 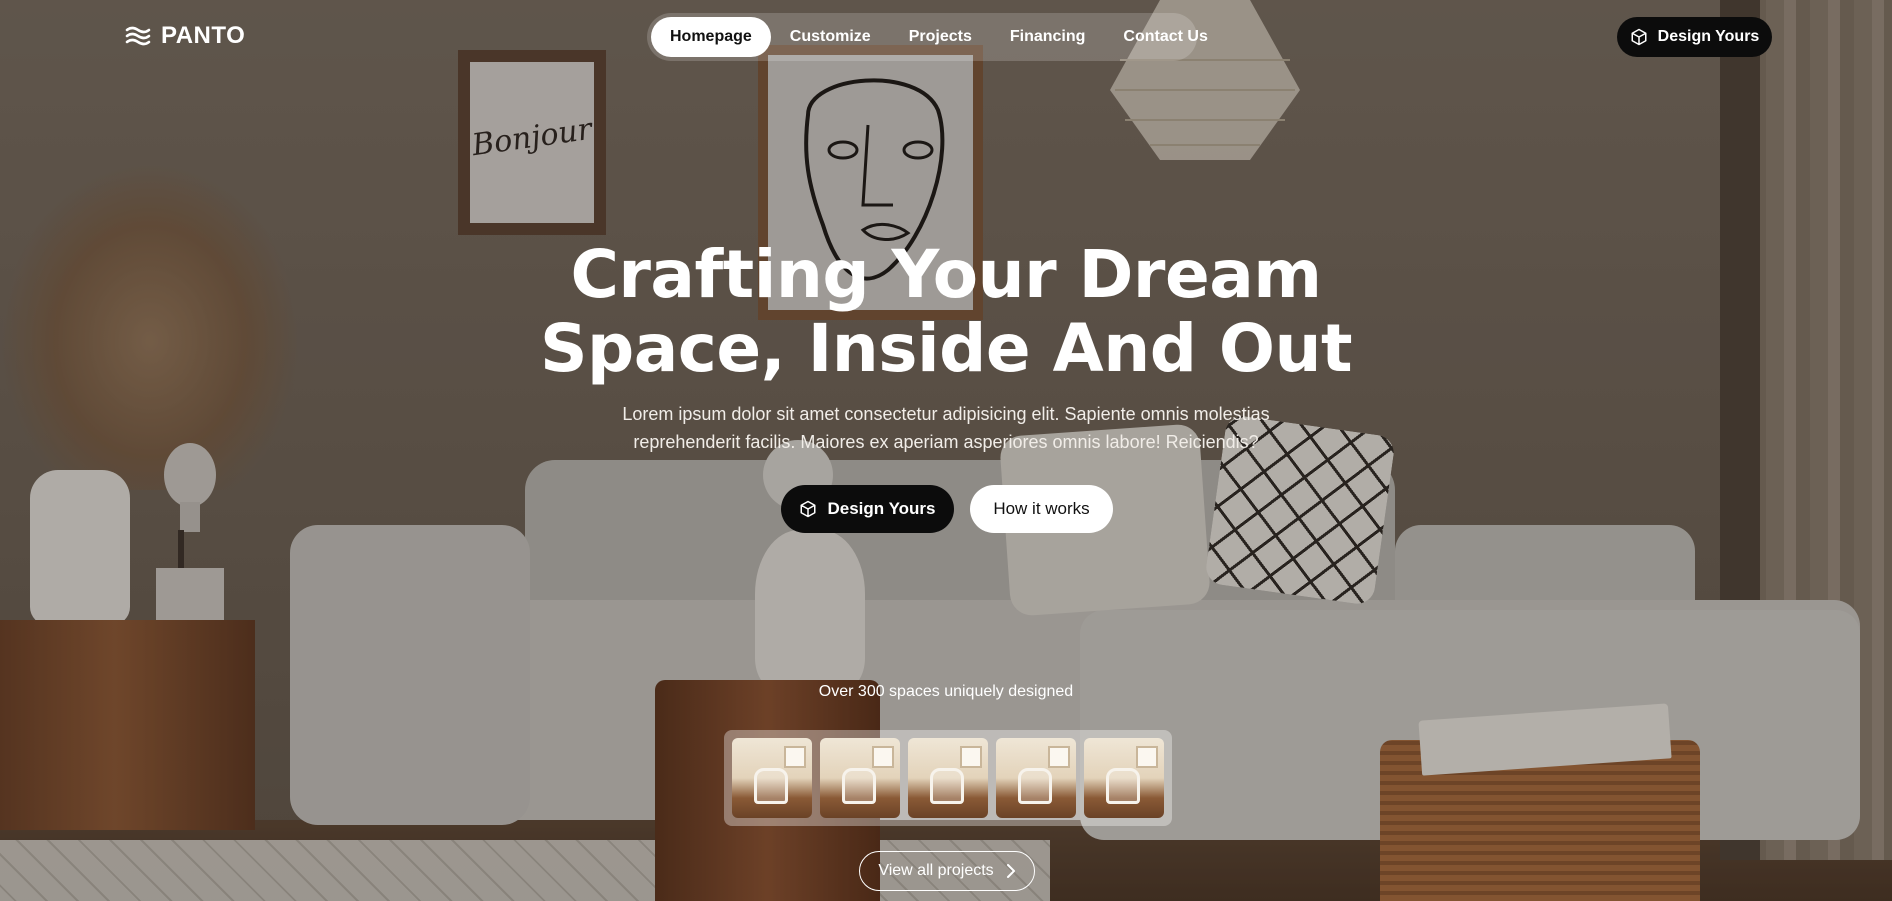 I want to click on hero-title-line-1: Crafting Your Dream, so click(x=946, y=274).